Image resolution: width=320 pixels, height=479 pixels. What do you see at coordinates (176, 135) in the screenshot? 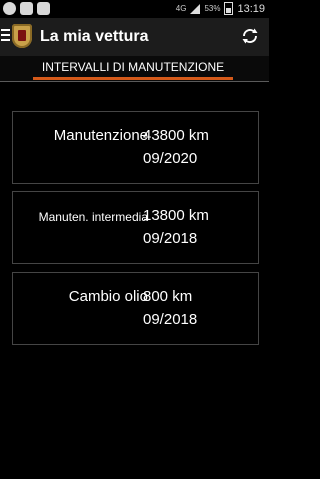
I see `interval-km: 43800 km` at bounding box center [176, 135].